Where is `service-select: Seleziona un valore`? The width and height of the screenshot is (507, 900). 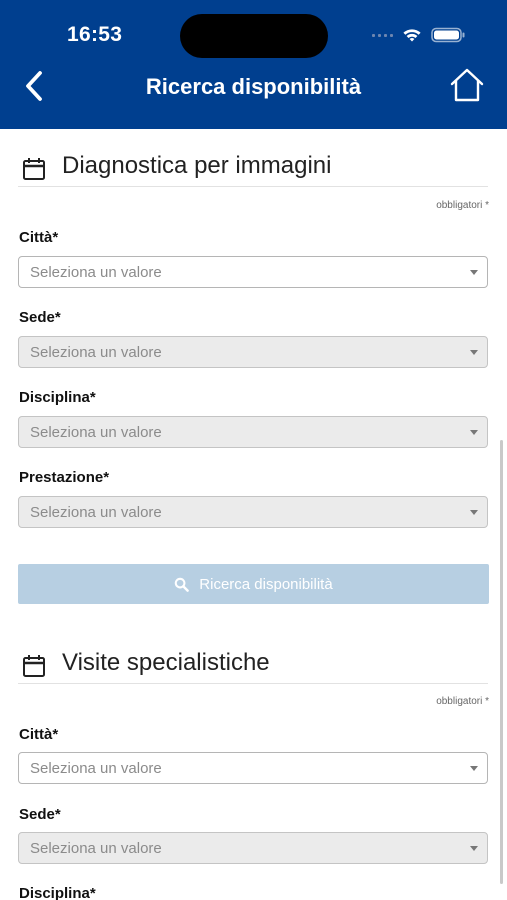
service-select: Seleziona un valore is located at coordinates (253, 512).